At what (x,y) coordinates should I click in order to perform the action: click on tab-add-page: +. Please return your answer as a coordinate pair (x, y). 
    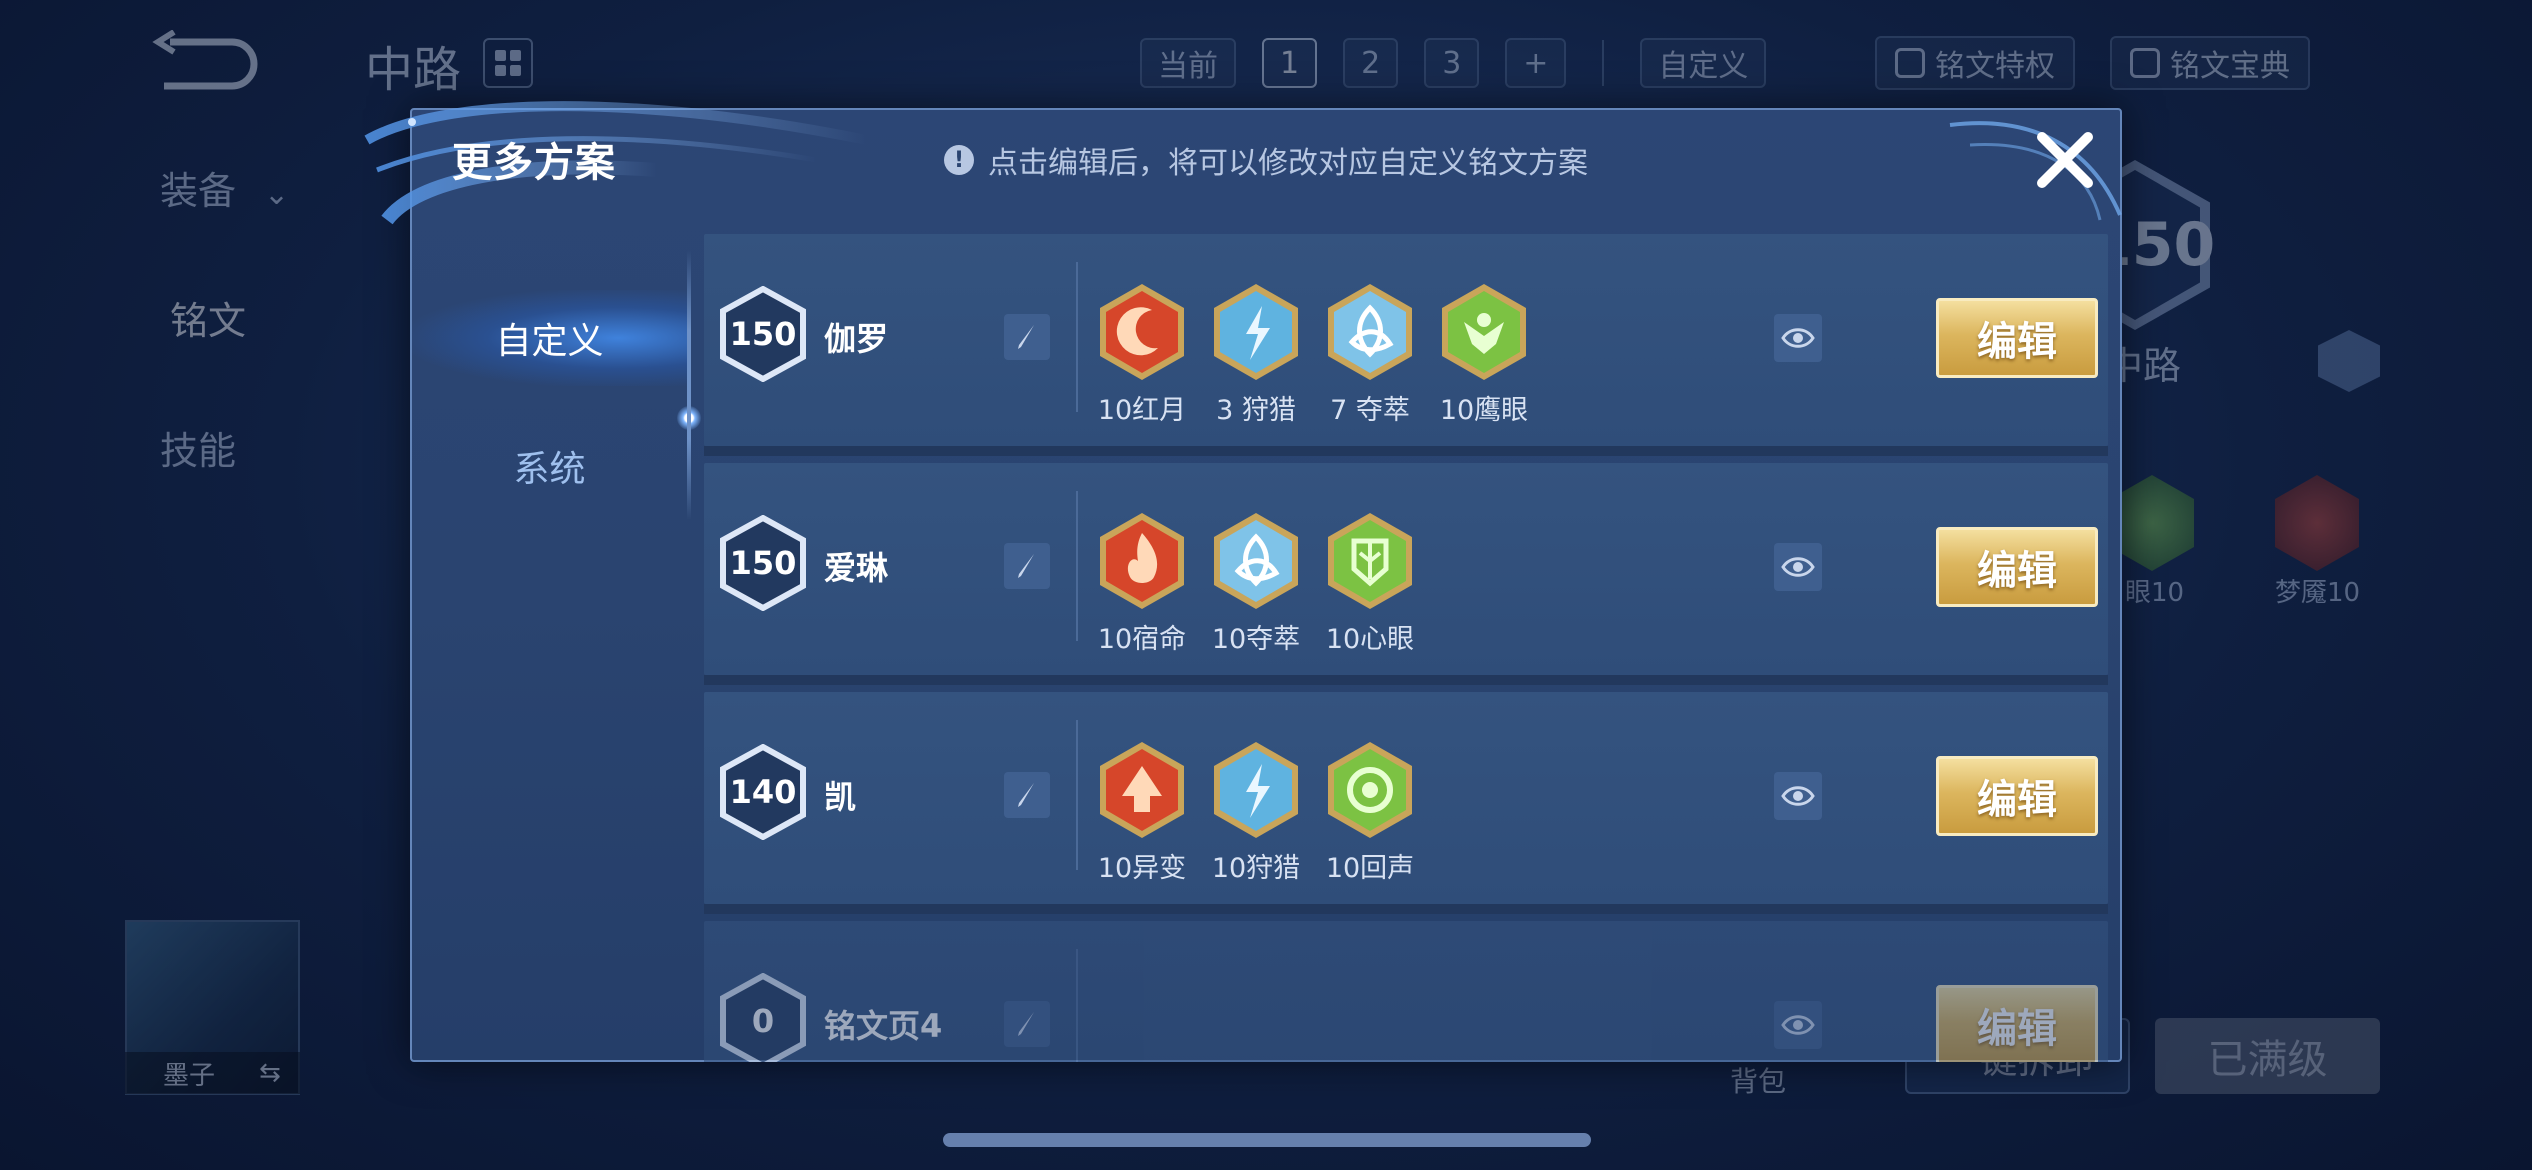
    Looking at the image, I should click on (1536, 63).